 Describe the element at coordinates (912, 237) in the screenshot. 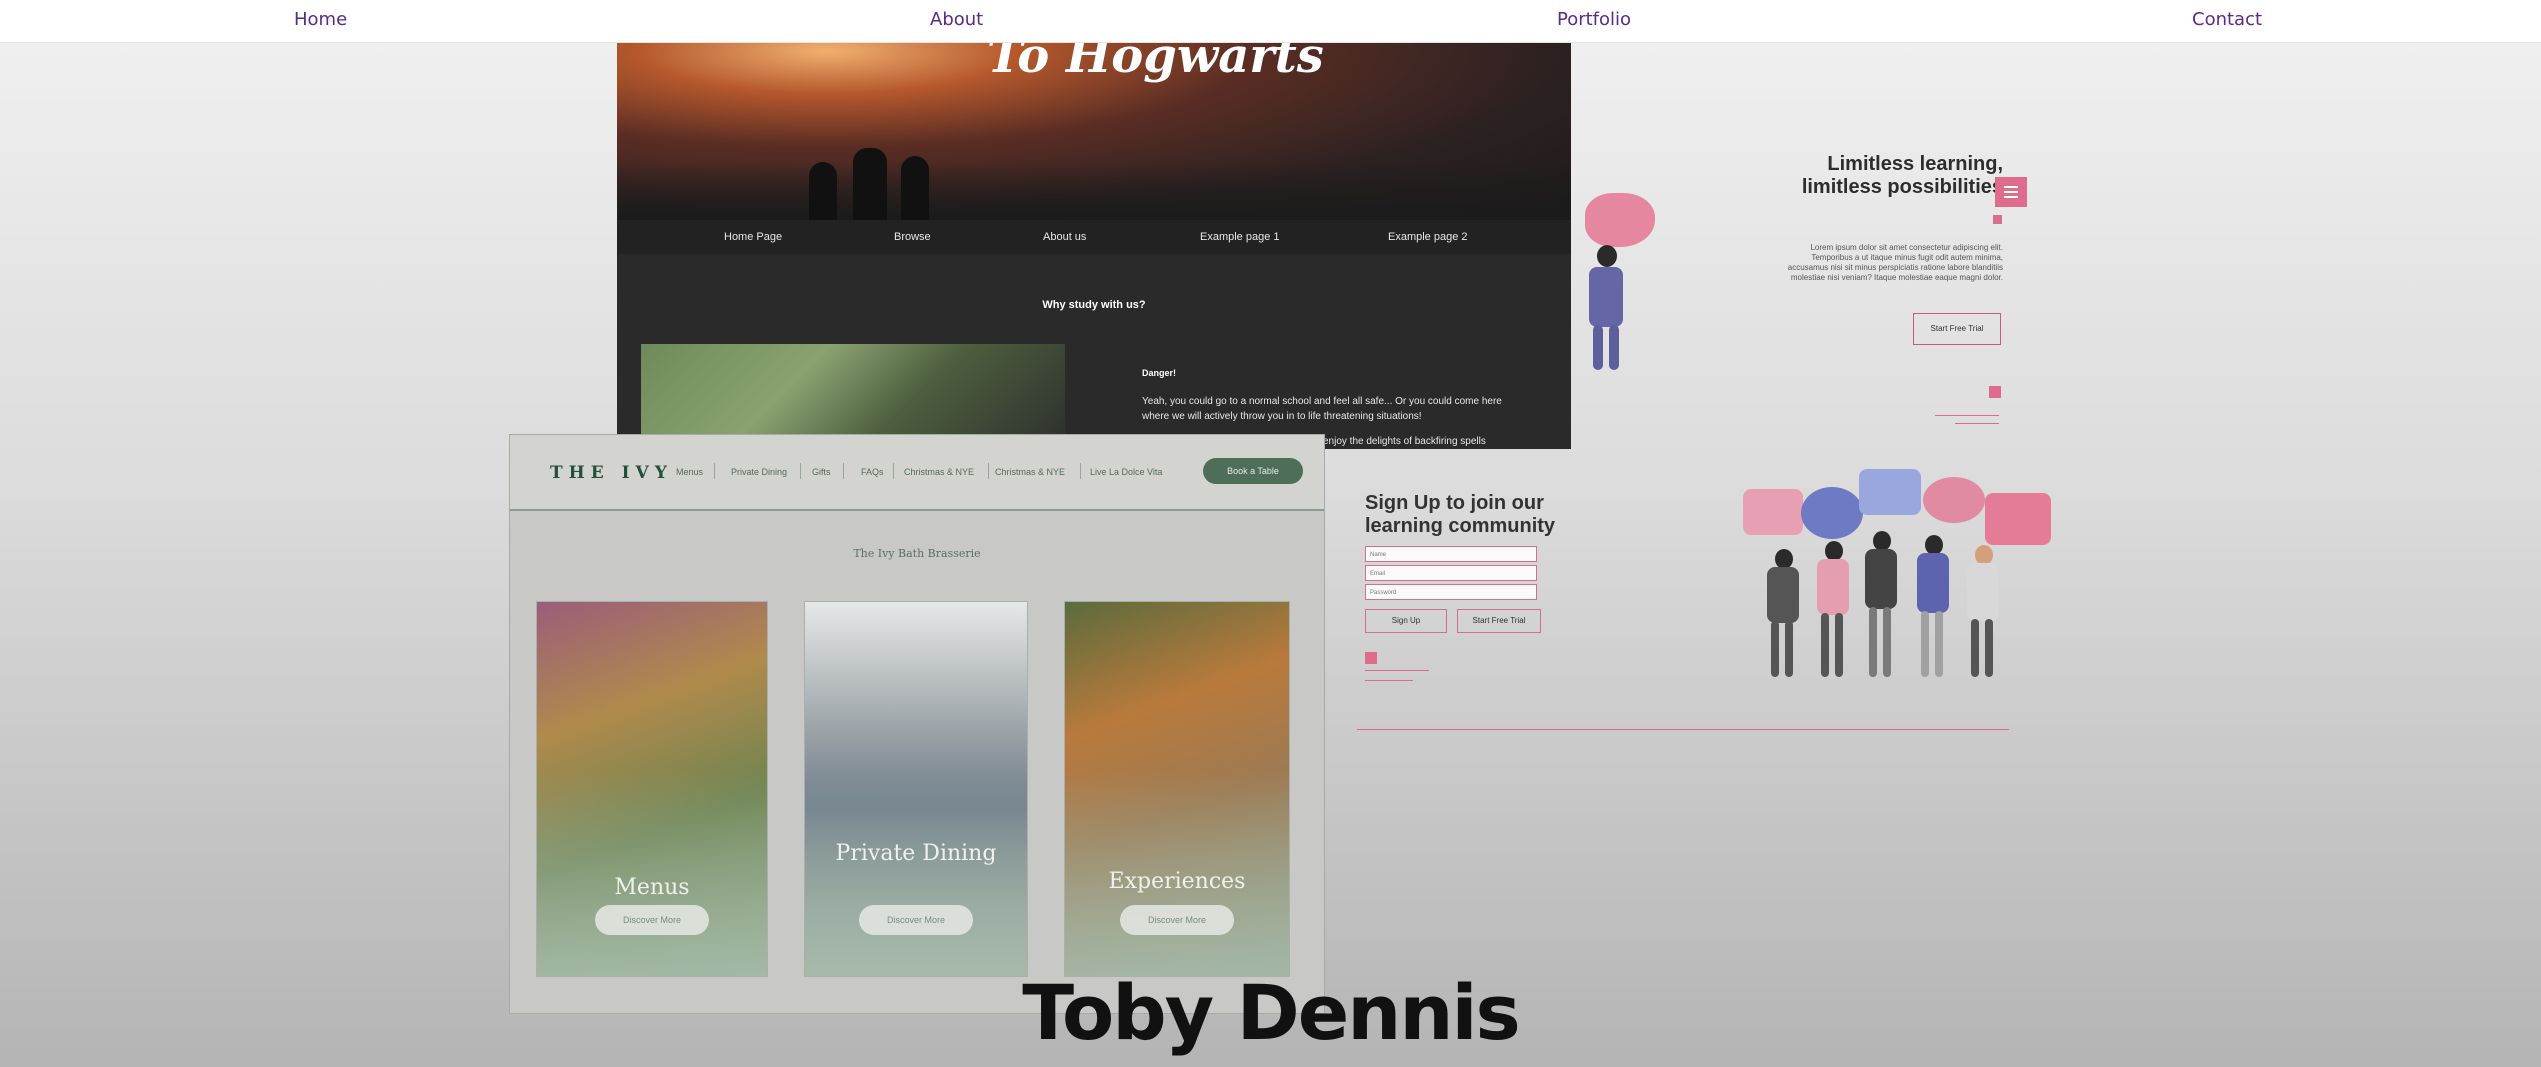

I see `hogwarts-nav-item: Browse` at that location.